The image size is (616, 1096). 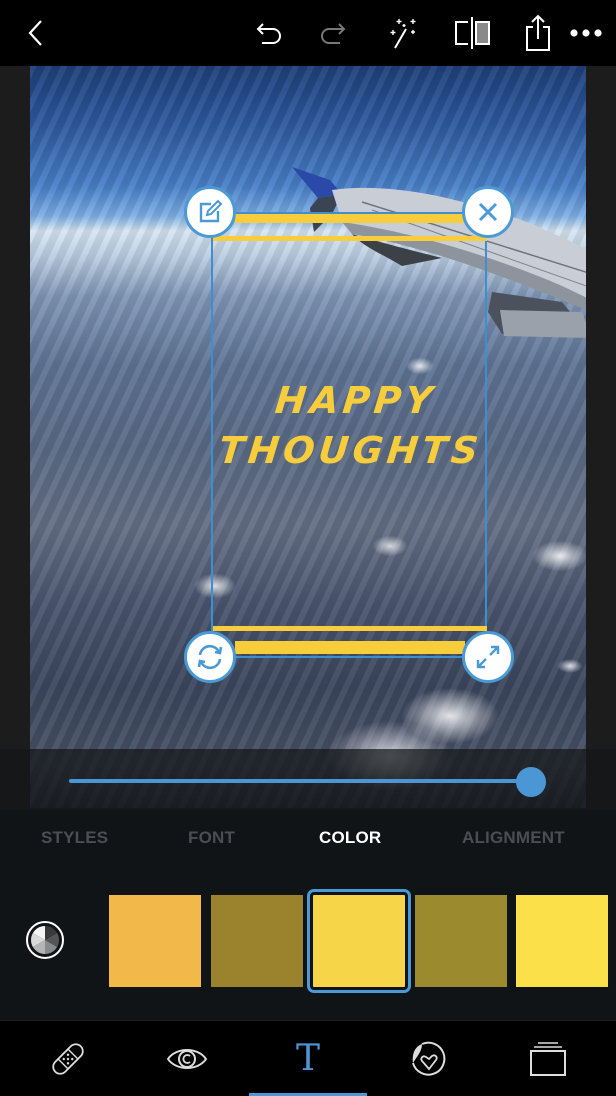 I want to click on bottom-toolbar: T, so click(x=308, y=1058).